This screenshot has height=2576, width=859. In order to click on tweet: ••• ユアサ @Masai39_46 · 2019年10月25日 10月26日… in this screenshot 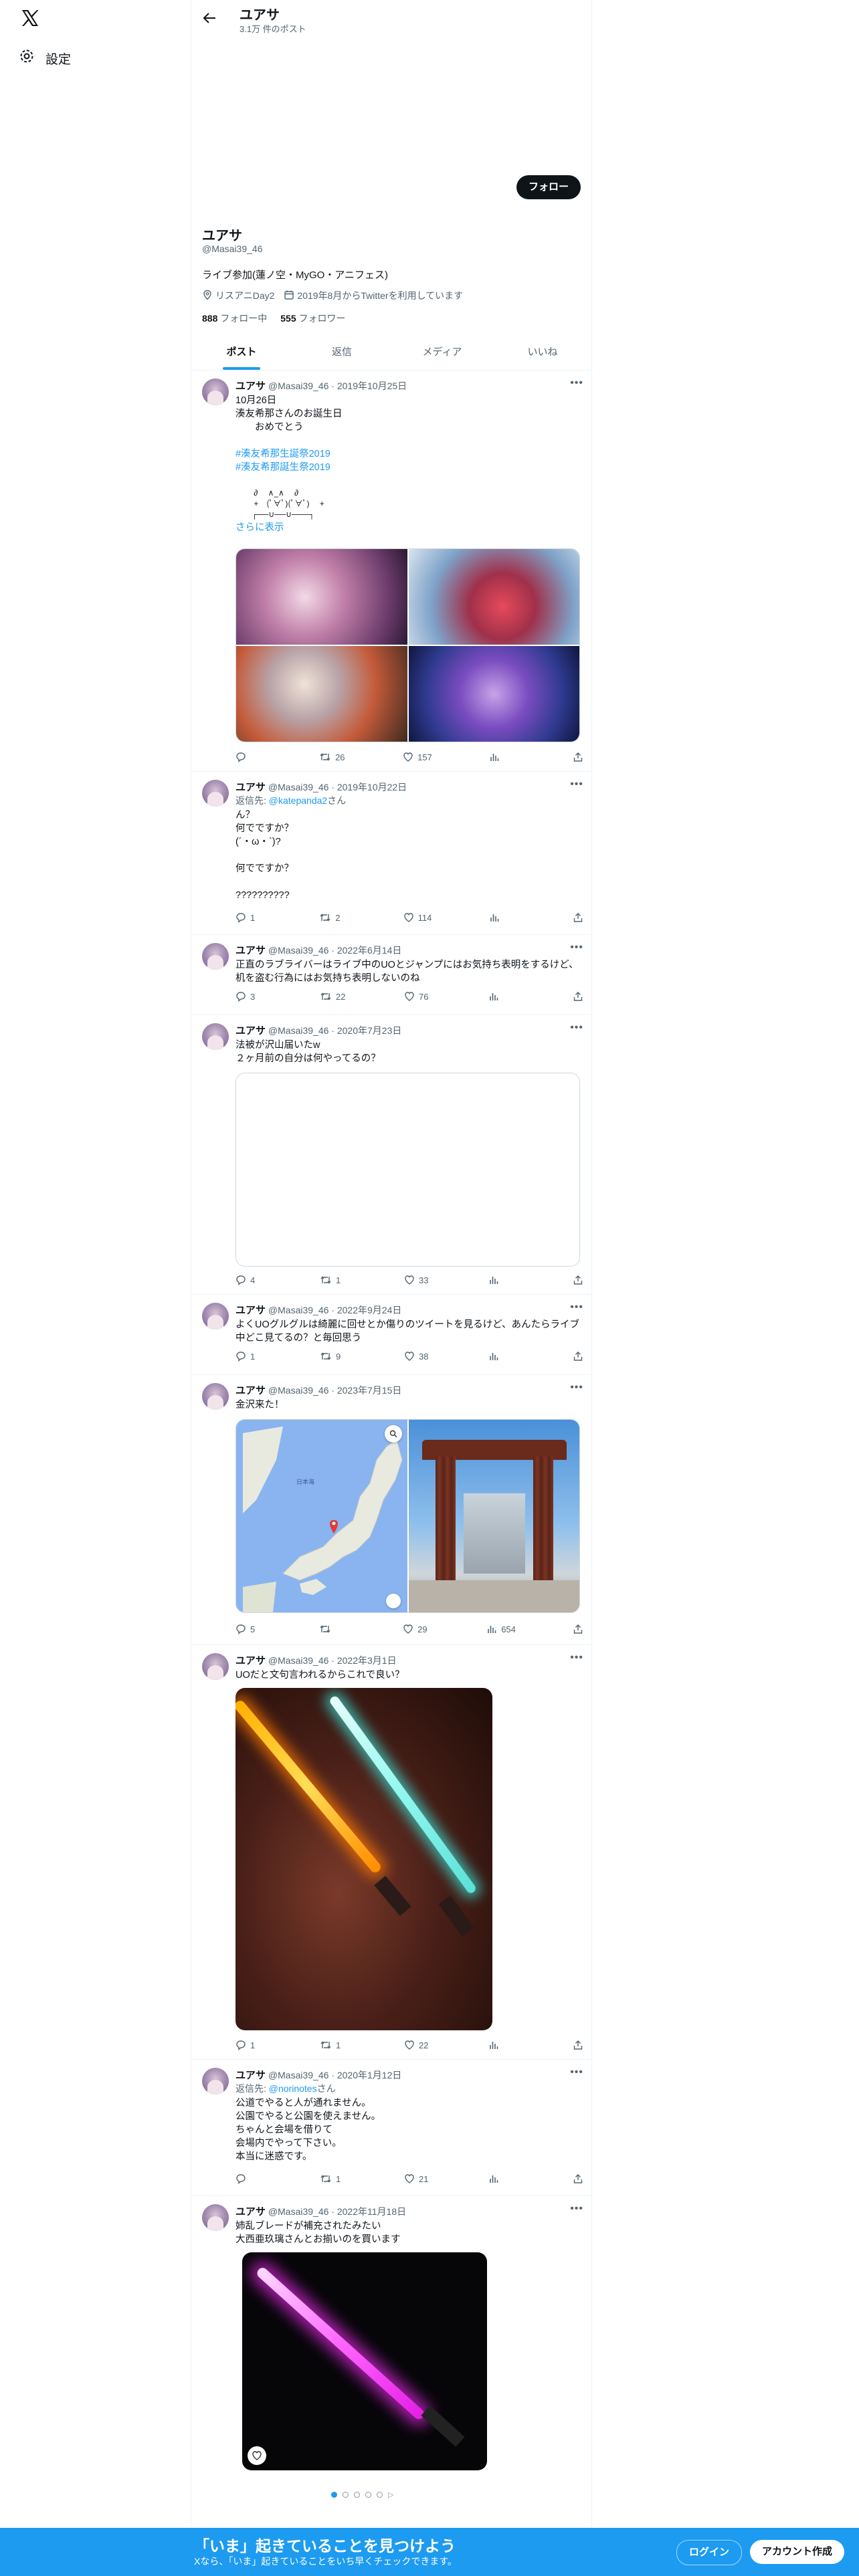, I will do `click(391, 571)`.